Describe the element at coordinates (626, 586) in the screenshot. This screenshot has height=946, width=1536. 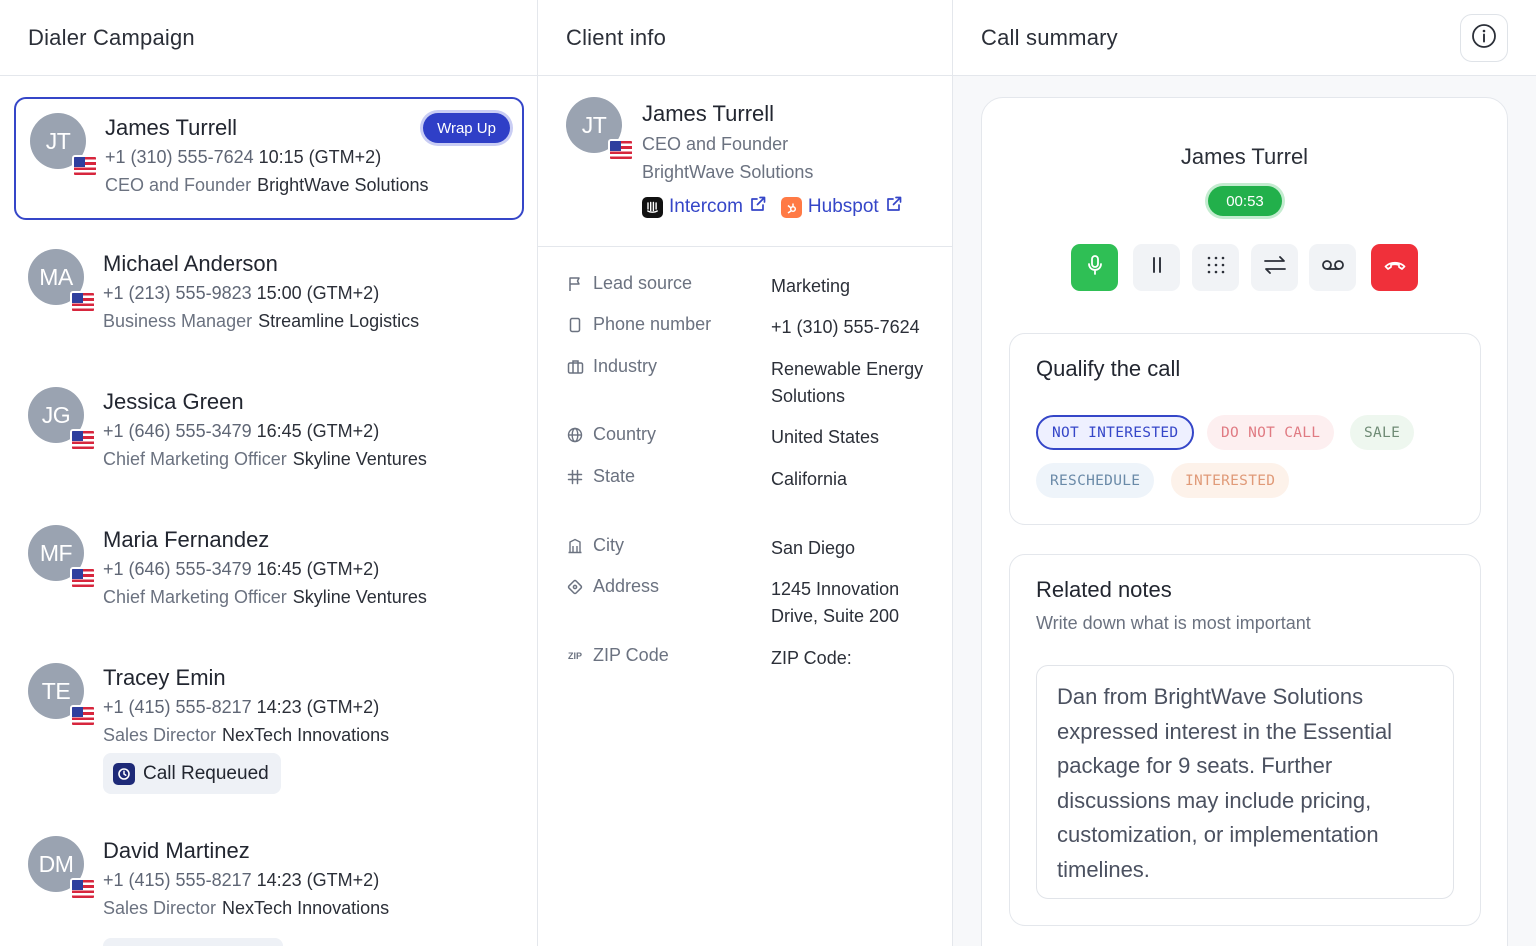
I see `field-label: Address` at that location.